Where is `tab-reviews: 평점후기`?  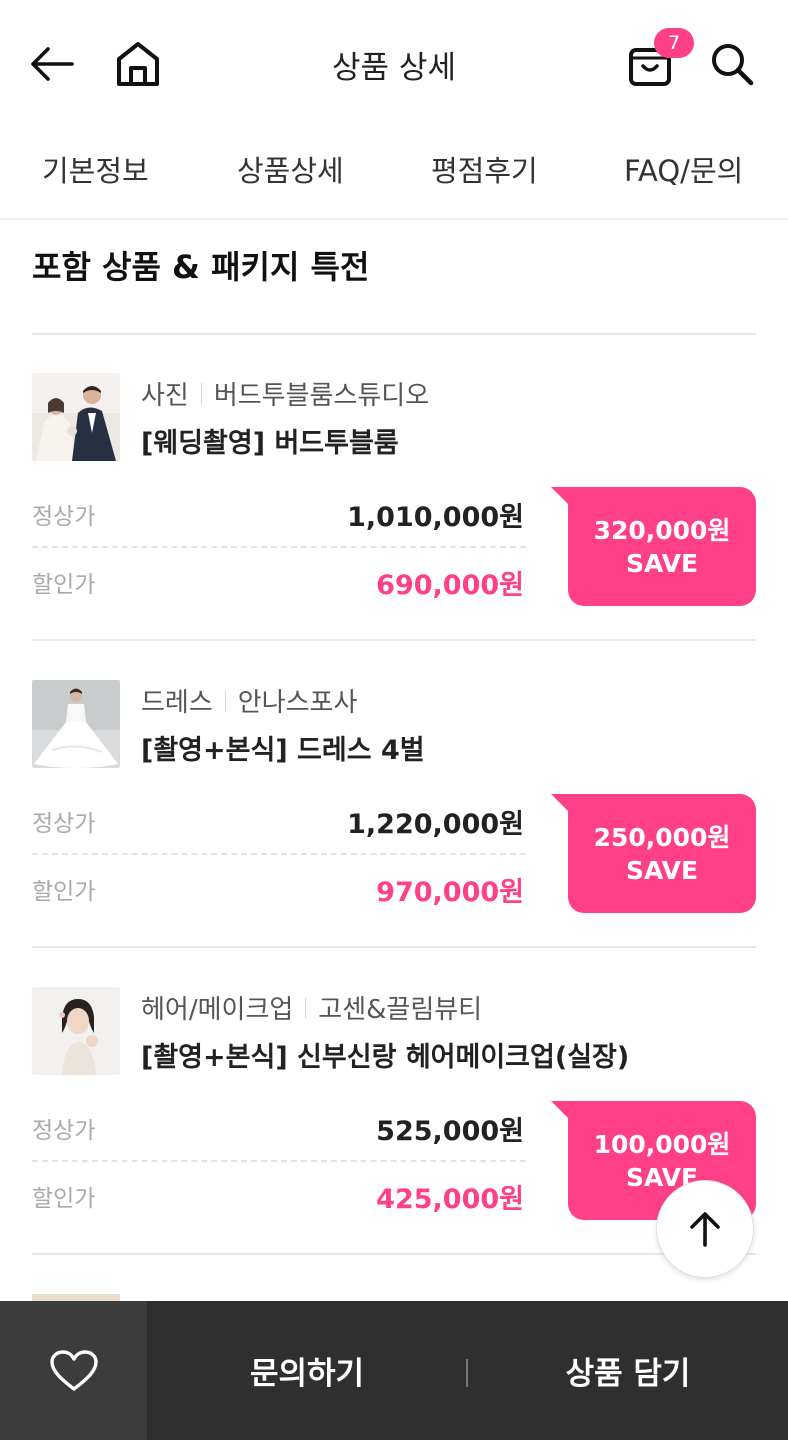
tab-reviews: 평점후기 is located at coordinates (484, 170).